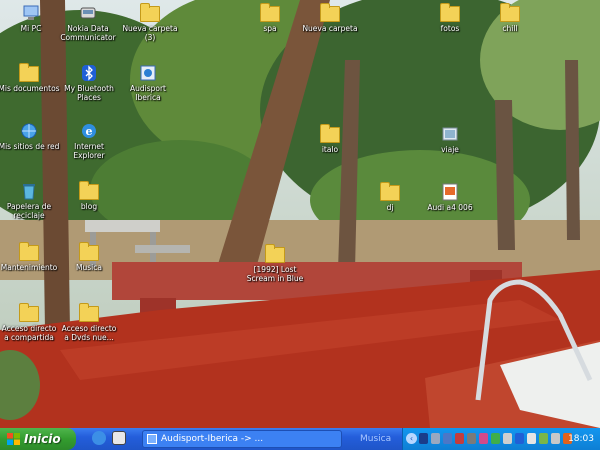 The width and height of the screenshot is (600, 450). Describe the element at coordinates (450, 207) in the screenshot. I see `icon-label: Audi a4 006` at that location.